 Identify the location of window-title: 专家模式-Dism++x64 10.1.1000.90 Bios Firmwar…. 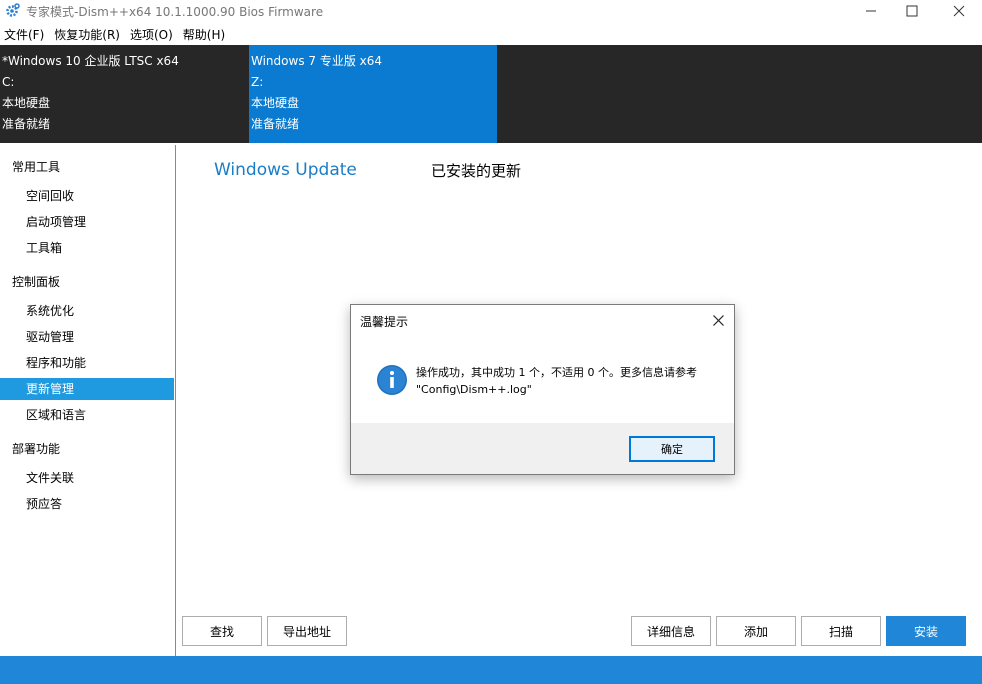
(175, 12).